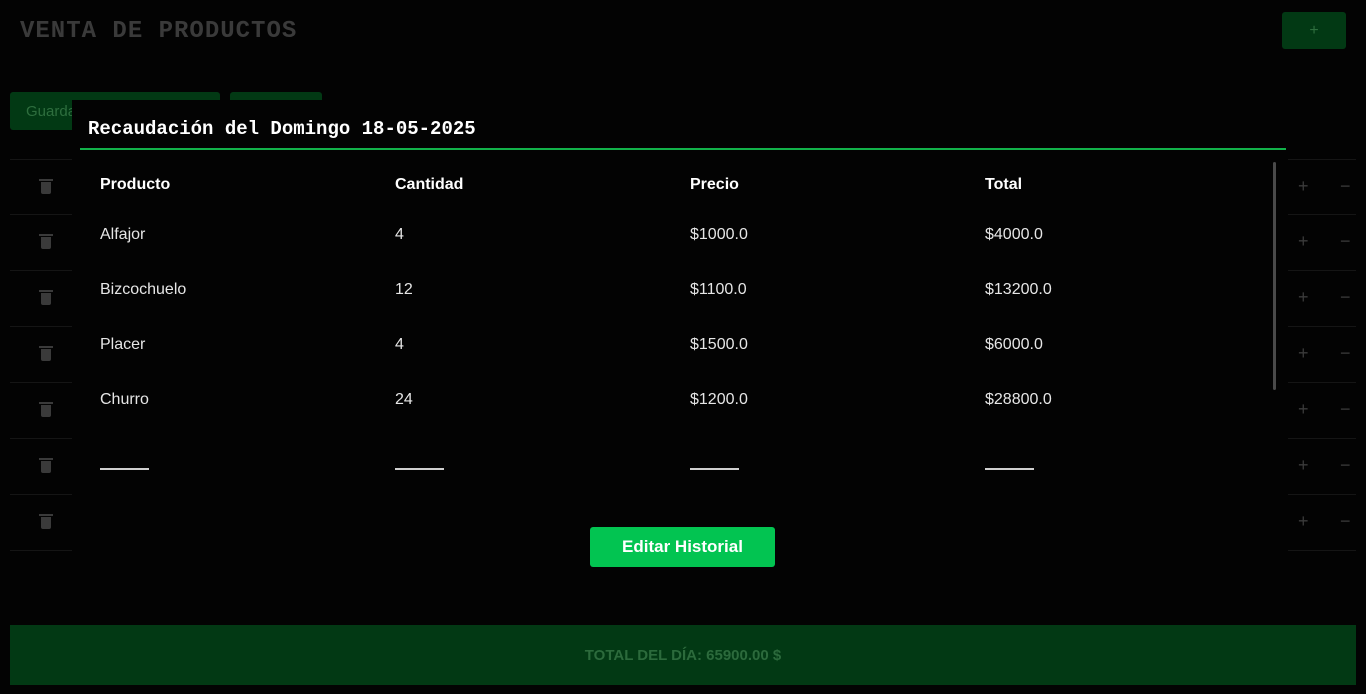 Image resolution: width=1366 pixels, height=694 pixels. What do you see at coordinates (429, 184) in the screenshot?
I see `column-header-cantidad: Cantidad` at bounding box center [429, 184].